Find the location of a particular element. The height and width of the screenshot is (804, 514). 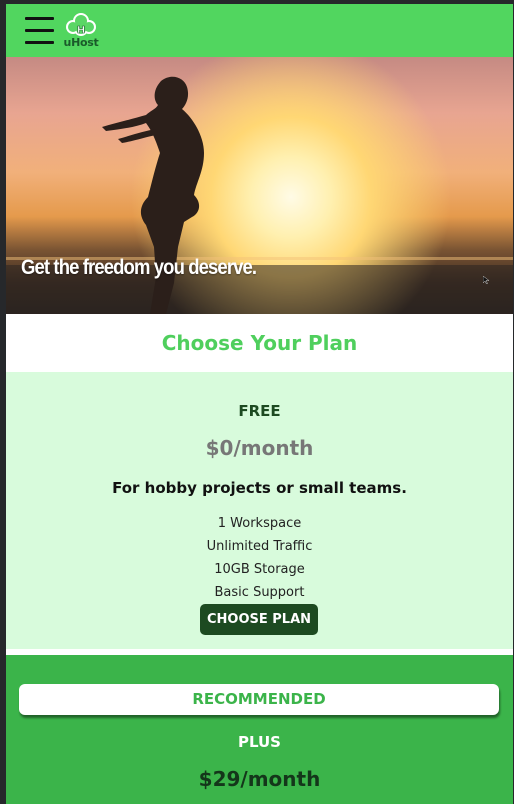

hamburger-menu-icon is located at coordinates (39, 31).